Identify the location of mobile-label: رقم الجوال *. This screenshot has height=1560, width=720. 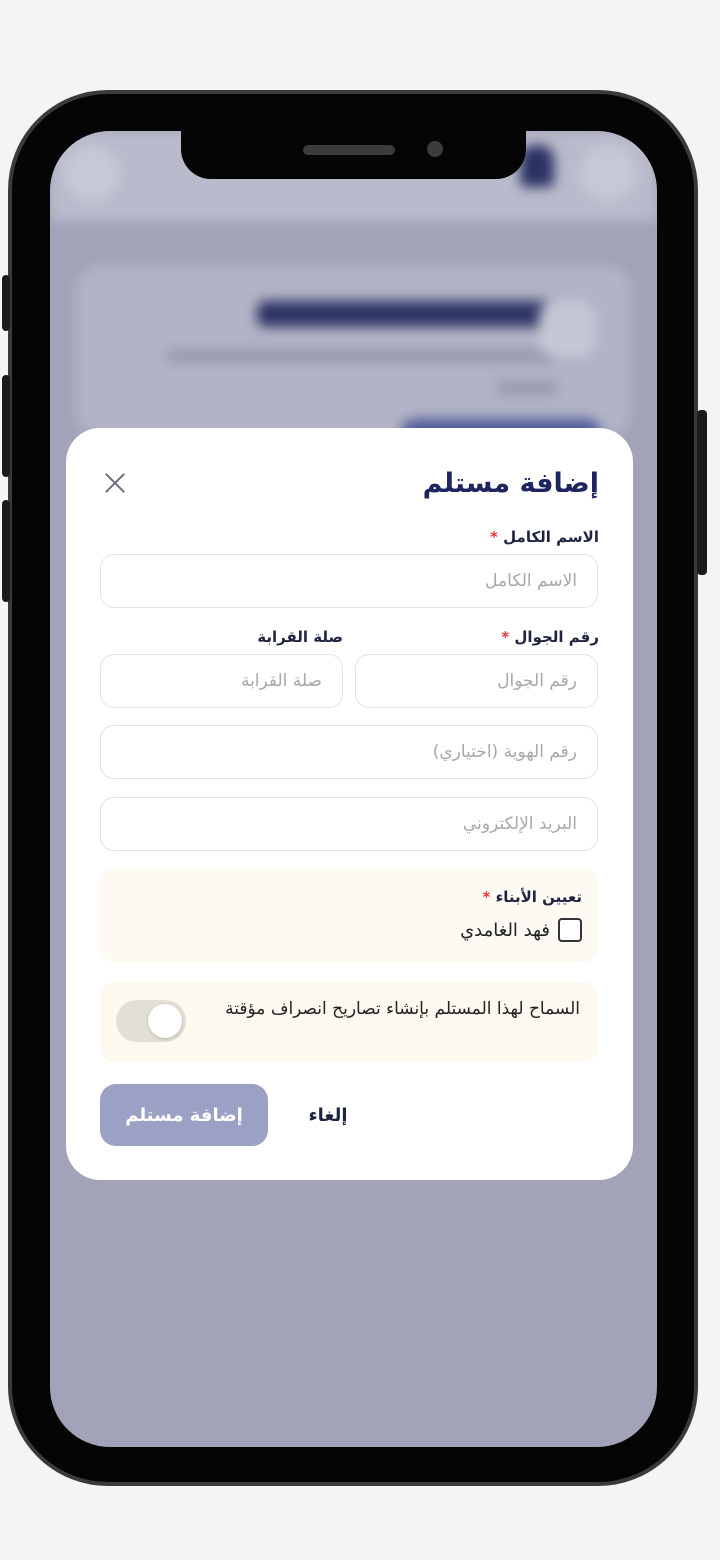
(550, 637).